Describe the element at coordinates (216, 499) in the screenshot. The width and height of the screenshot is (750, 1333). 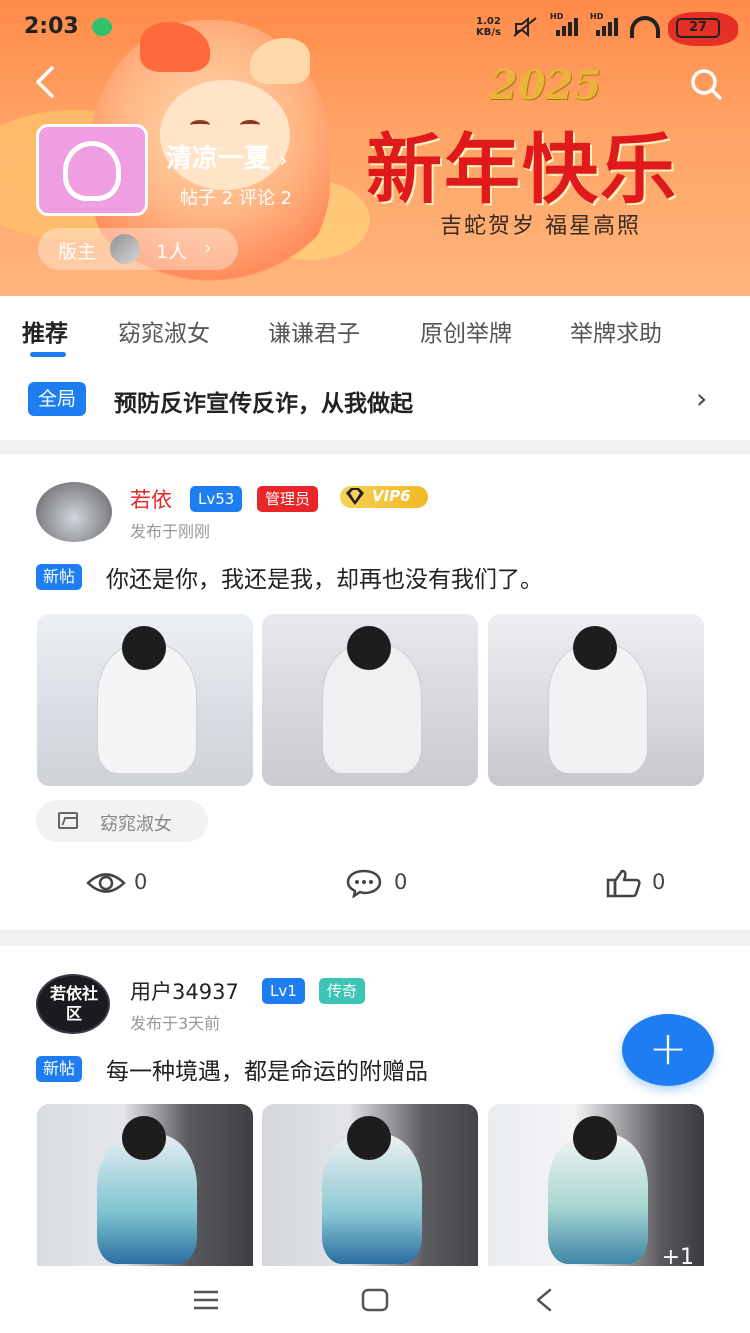
I see `level-badge: Lv53` at that location.